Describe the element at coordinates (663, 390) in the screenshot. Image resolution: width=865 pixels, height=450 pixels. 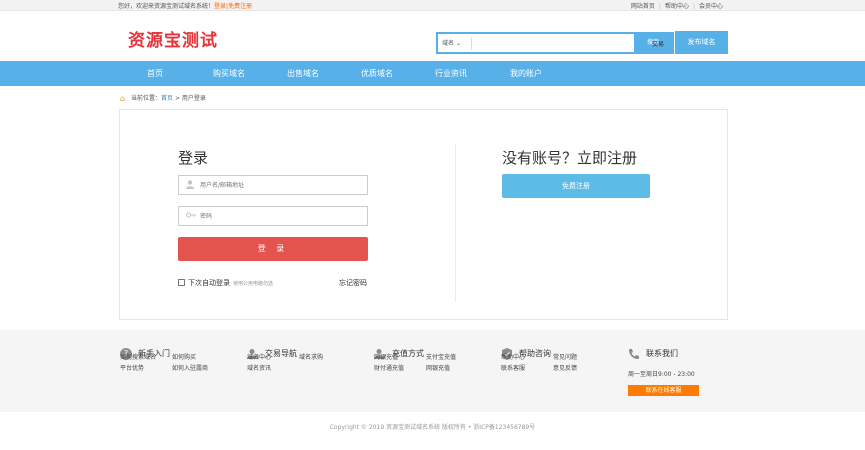
I see `online-service-button: 联系在线客服` at that location.